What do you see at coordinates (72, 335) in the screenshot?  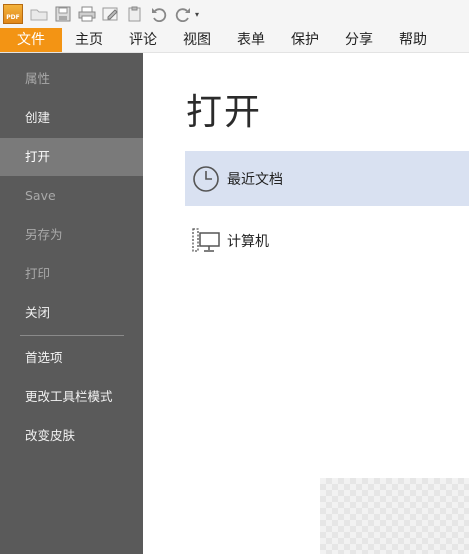 I see `sidebar-divider` at bounding box center [72, 335].